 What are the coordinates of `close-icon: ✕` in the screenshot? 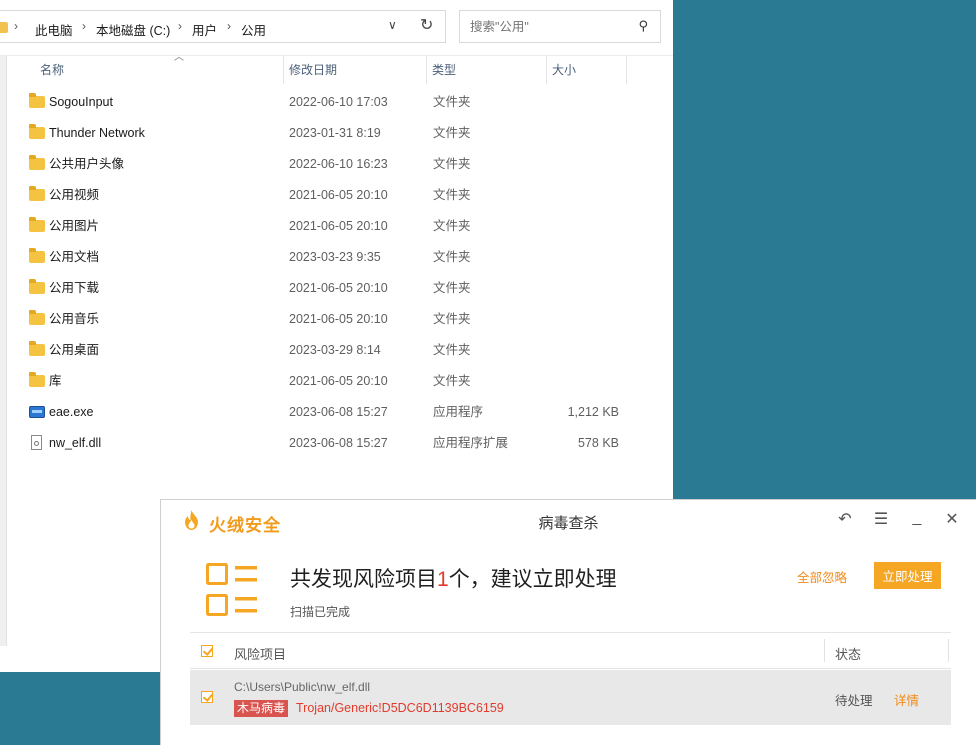 It's located at (952, 519).